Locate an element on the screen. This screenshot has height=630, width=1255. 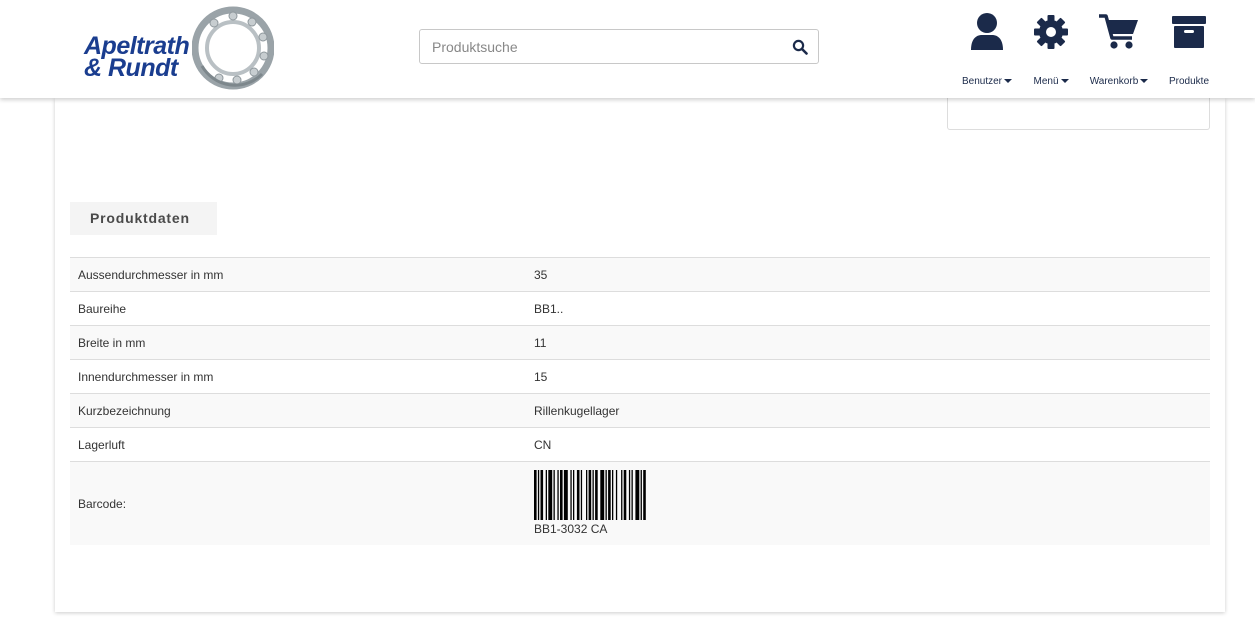
table-row-value: 15 is located at coordinates (541, 377).